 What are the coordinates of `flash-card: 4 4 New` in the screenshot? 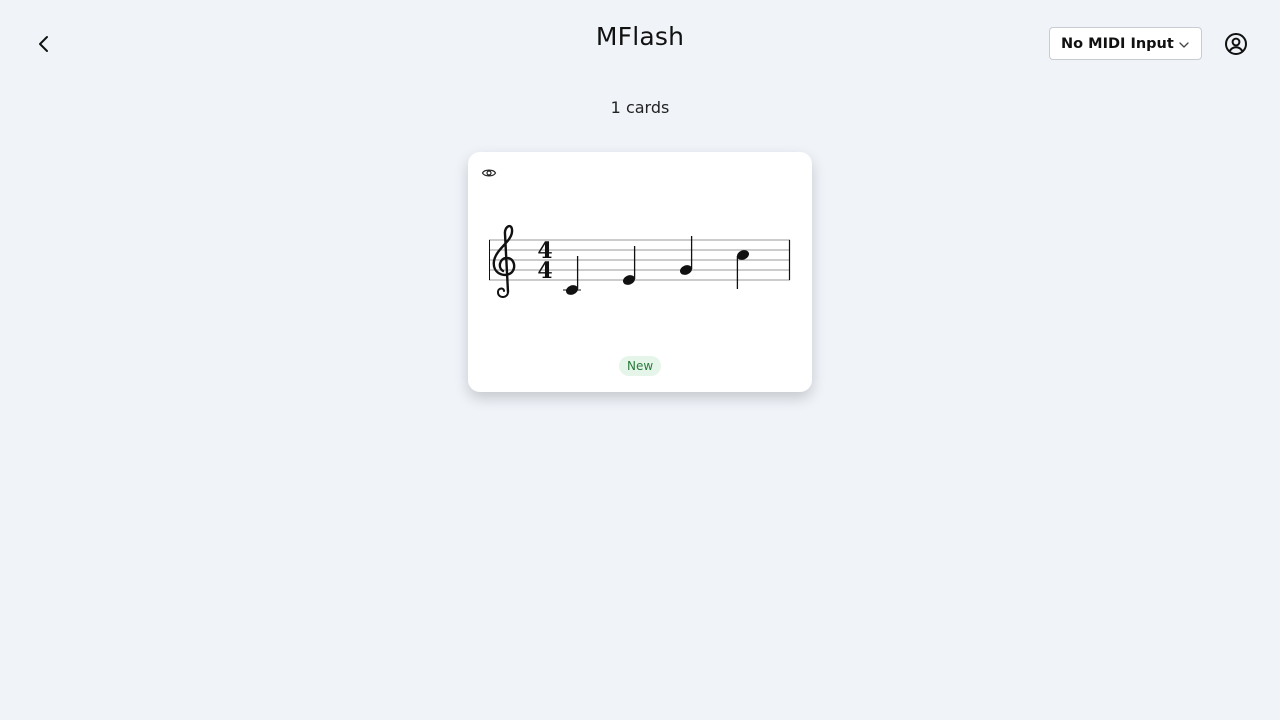 It's located at (640, 272).